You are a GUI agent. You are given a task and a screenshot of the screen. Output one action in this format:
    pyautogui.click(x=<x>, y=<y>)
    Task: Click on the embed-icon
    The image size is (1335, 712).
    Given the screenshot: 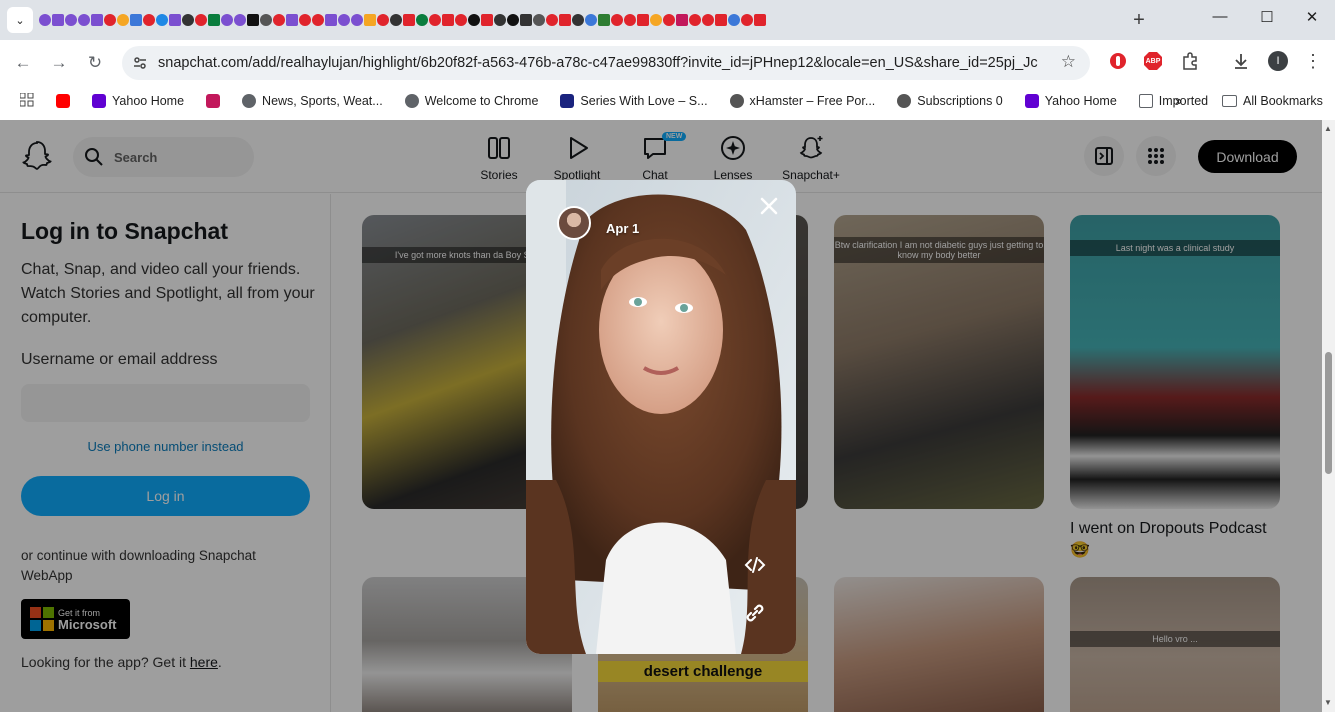 What is the action you would take?
    pyautogui.click(x=755, y=565)
    